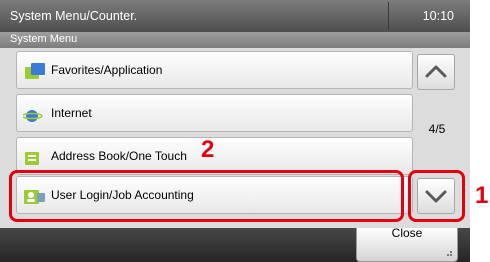 The image size is (490, 262). I want to click on clock-time: 10:10, so click(438, 16).